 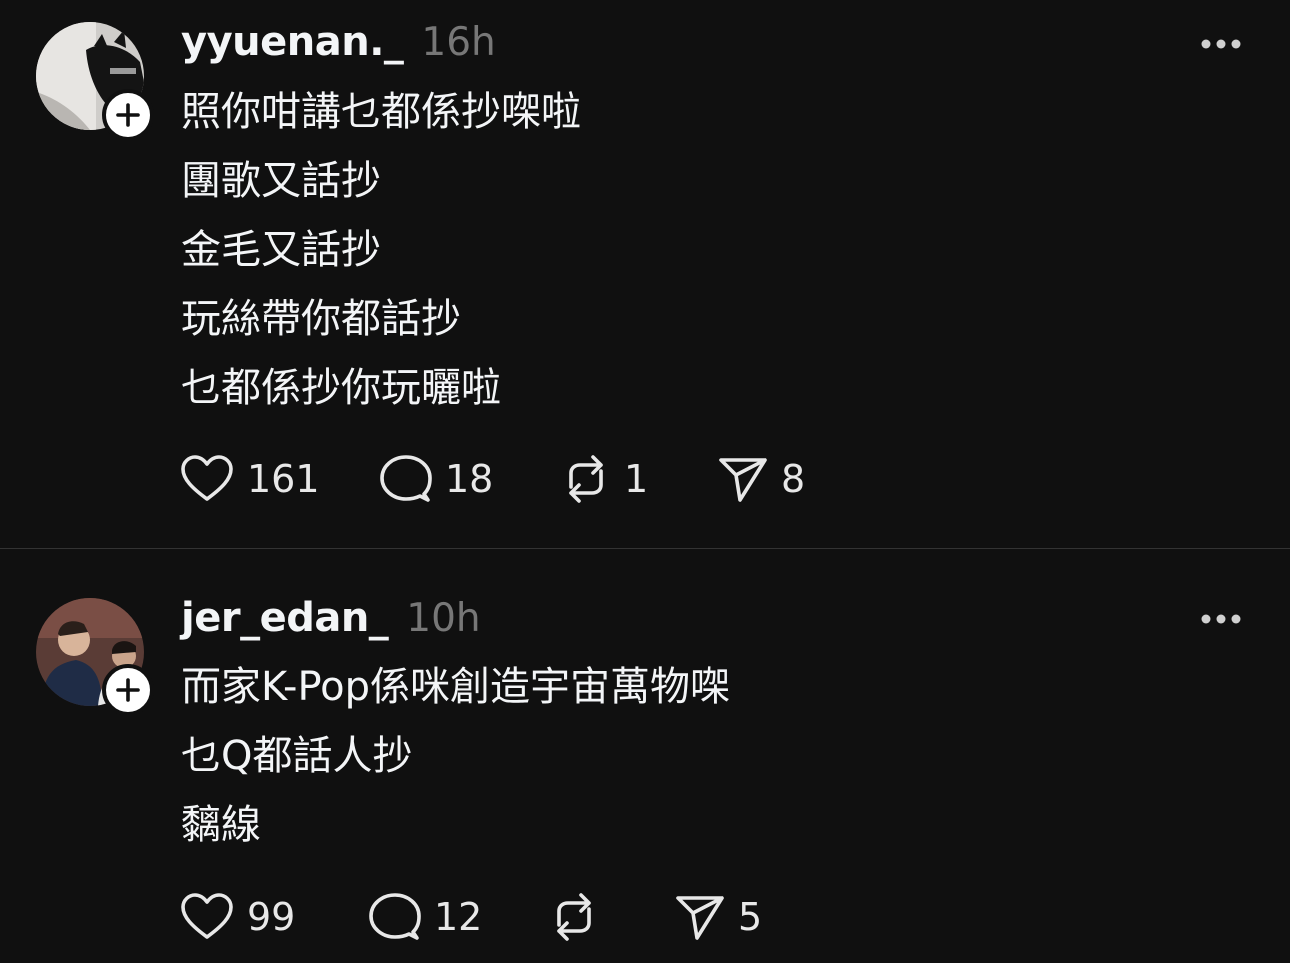 I want to click on post-text-line: 乜都係抄你玩曬啦, so click(x=341, y=388).